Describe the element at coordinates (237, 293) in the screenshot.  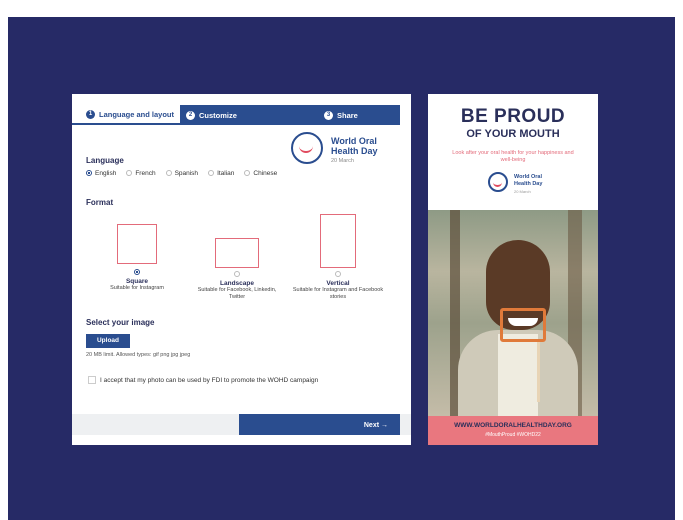
I see `format-desc: Suitable for Facebook, Linkedin, Twitter` at that location.